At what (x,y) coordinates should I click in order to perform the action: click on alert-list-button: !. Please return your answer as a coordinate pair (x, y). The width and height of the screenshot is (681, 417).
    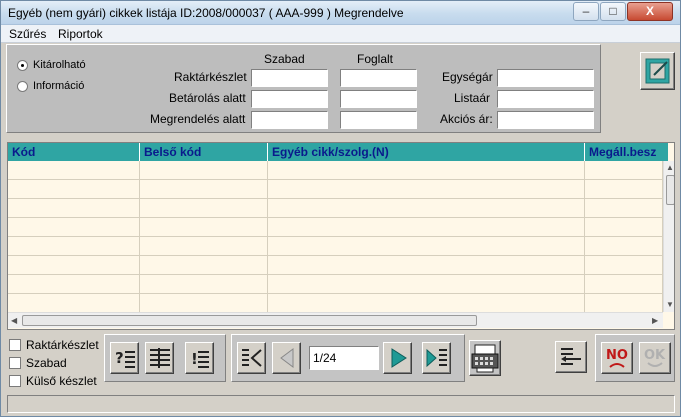
    Looking at the image, I should click on (199, 358).